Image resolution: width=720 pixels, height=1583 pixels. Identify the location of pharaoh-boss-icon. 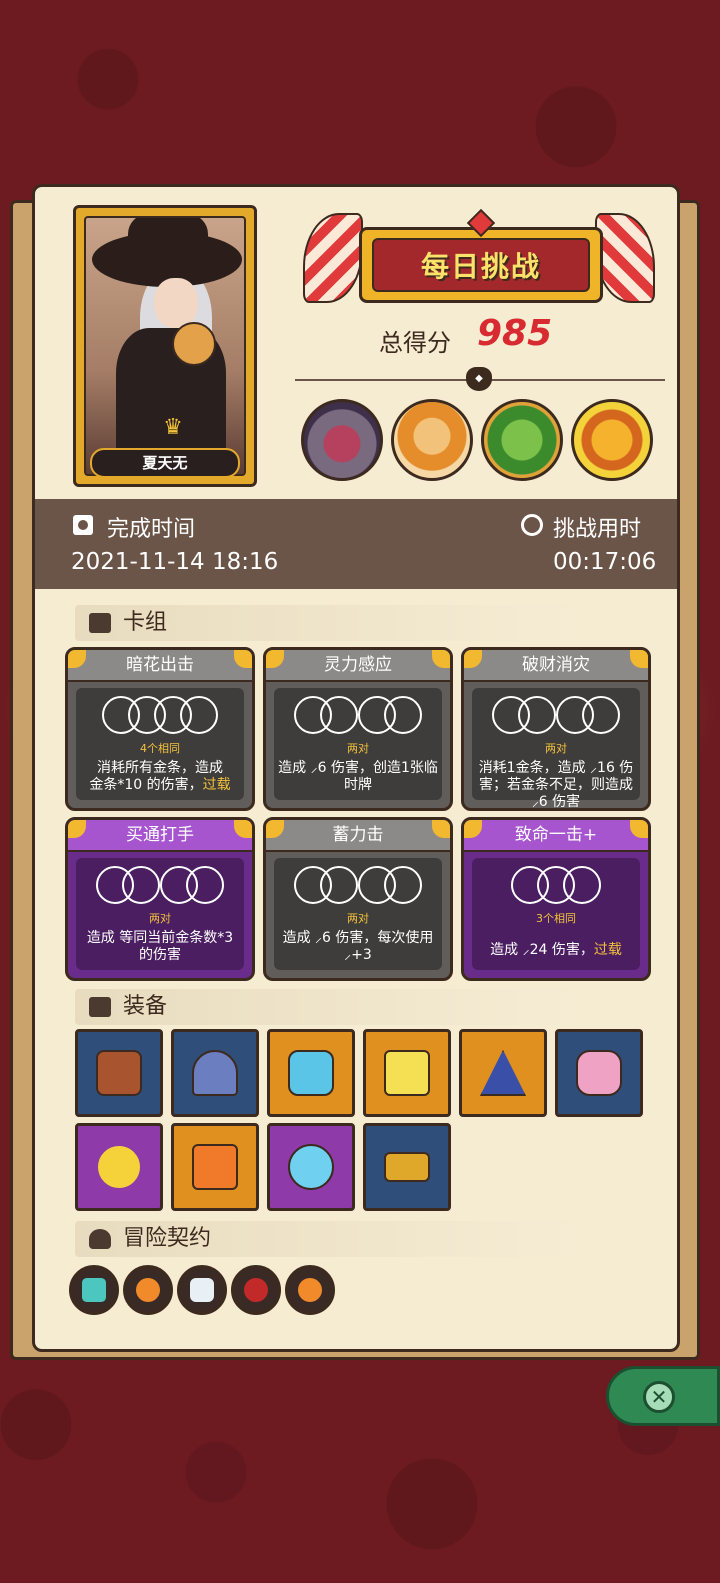
(432, 440).